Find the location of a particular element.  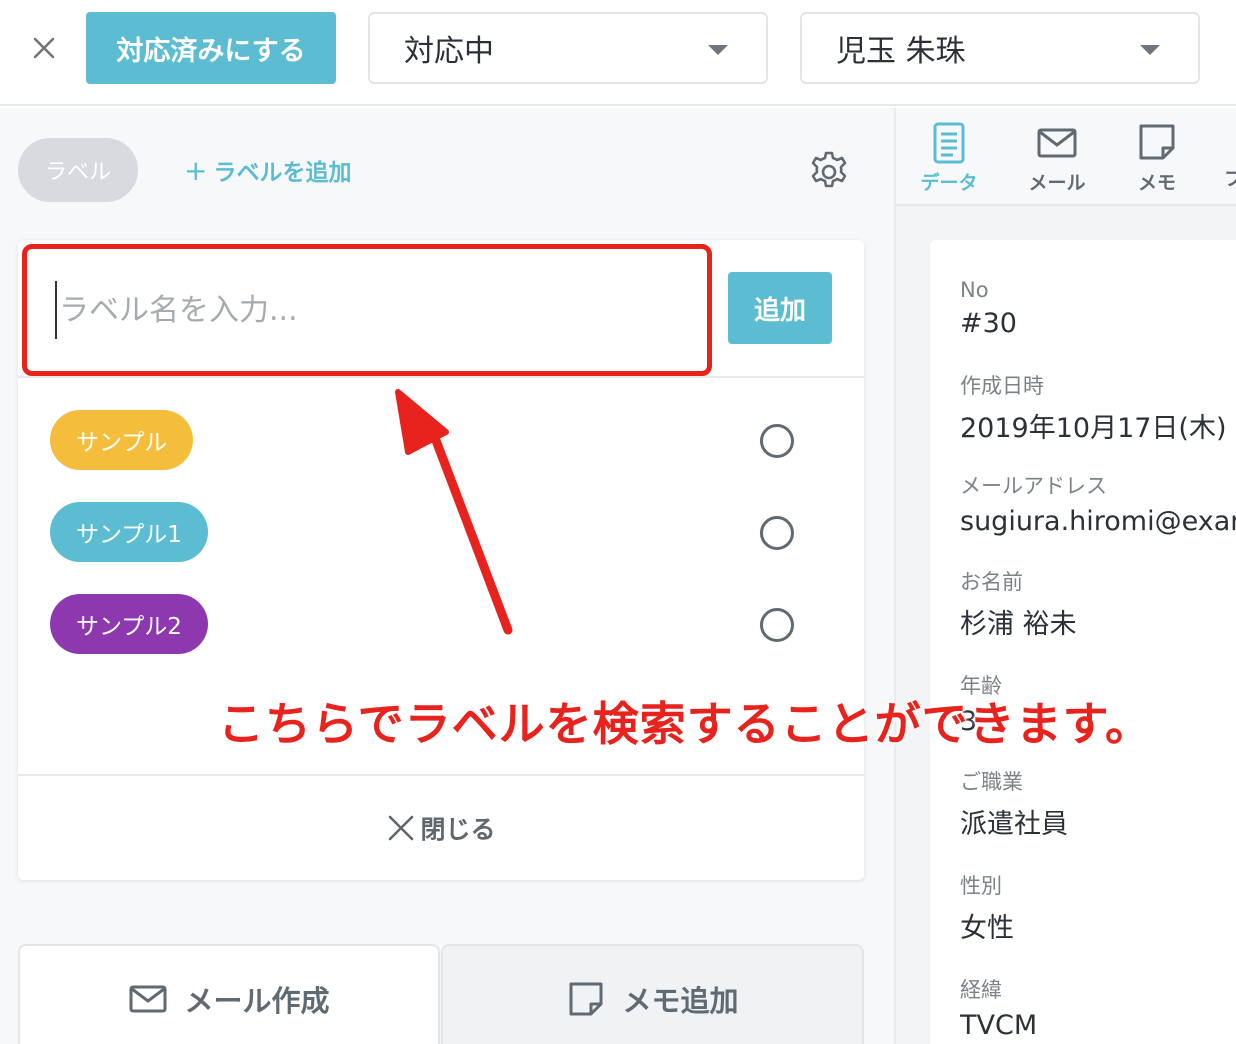

status-selected-value: 対応中 is located at coordinates (449, 51).